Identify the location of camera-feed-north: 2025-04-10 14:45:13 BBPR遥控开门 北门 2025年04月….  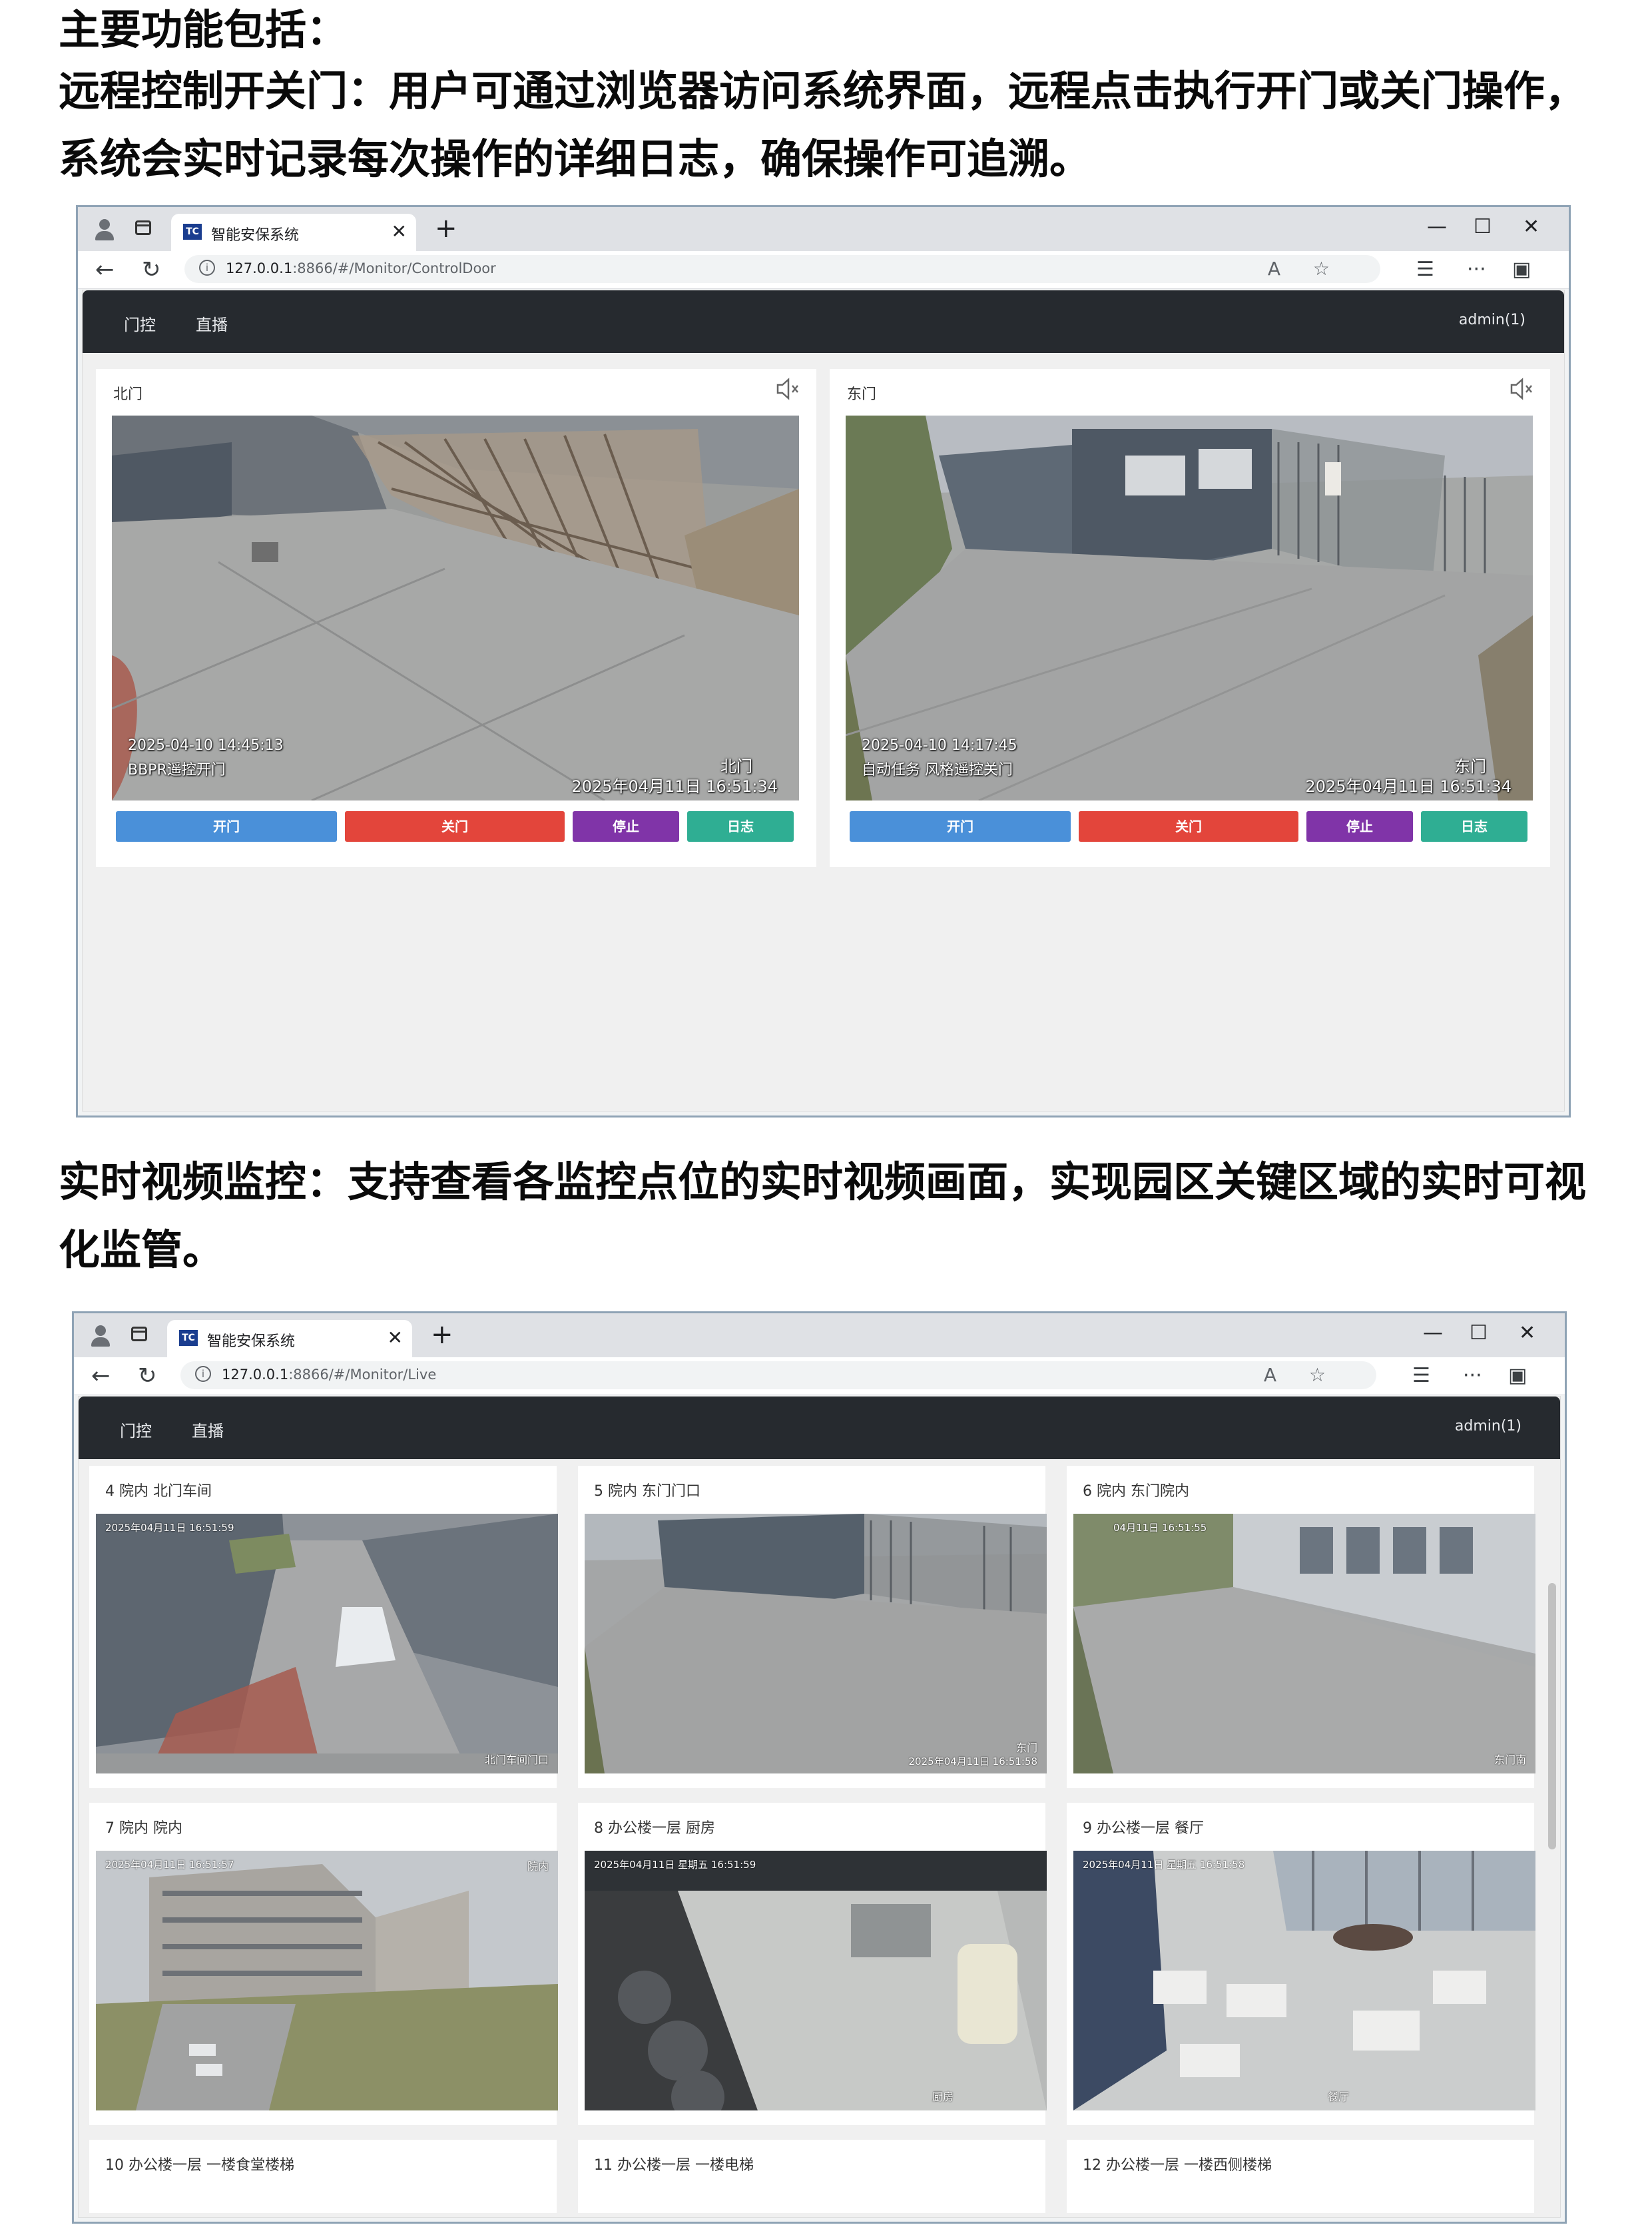
(455, 608).